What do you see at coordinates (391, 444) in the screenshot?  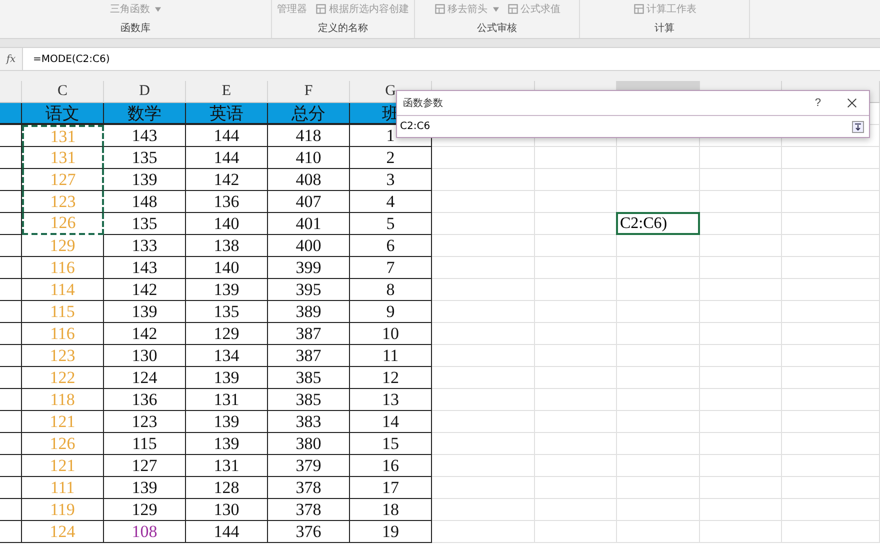 I see `table-cell: 15` at bounding box center [391, 444].